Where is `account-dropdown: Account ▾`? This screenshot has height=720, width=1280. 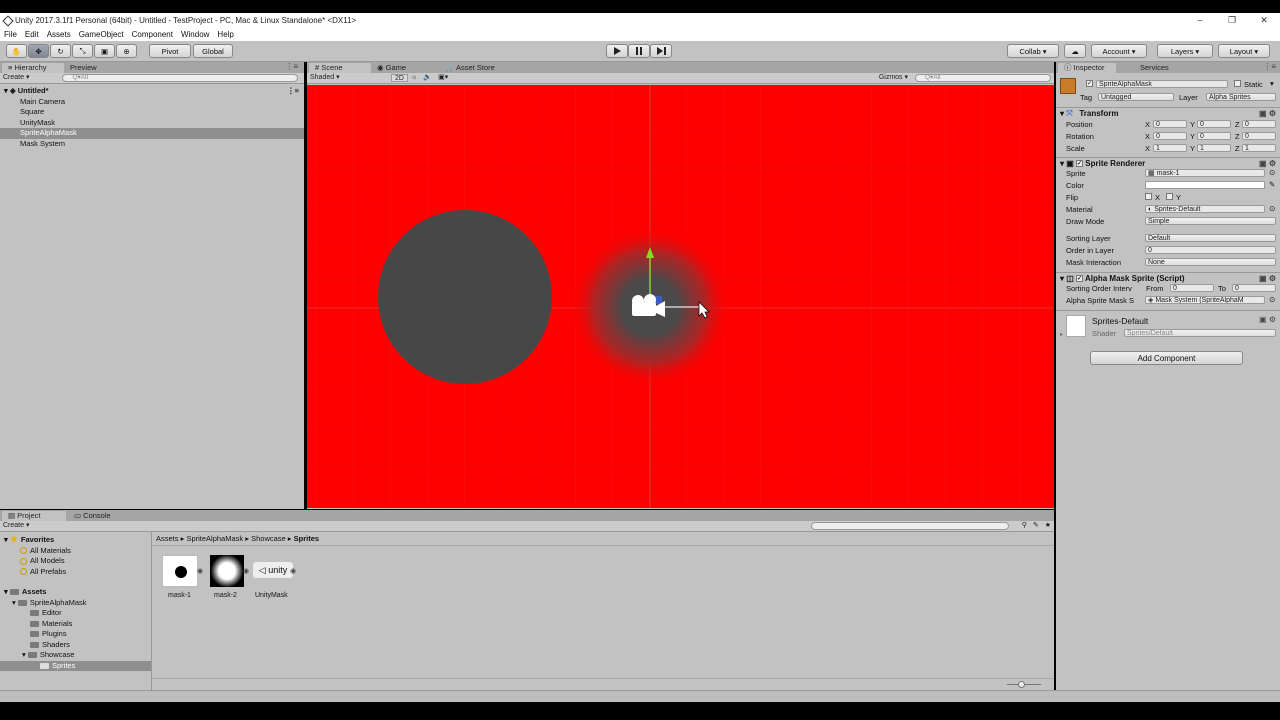
account-dropdown: Account ▾ is located at coordinates (1119, 51).